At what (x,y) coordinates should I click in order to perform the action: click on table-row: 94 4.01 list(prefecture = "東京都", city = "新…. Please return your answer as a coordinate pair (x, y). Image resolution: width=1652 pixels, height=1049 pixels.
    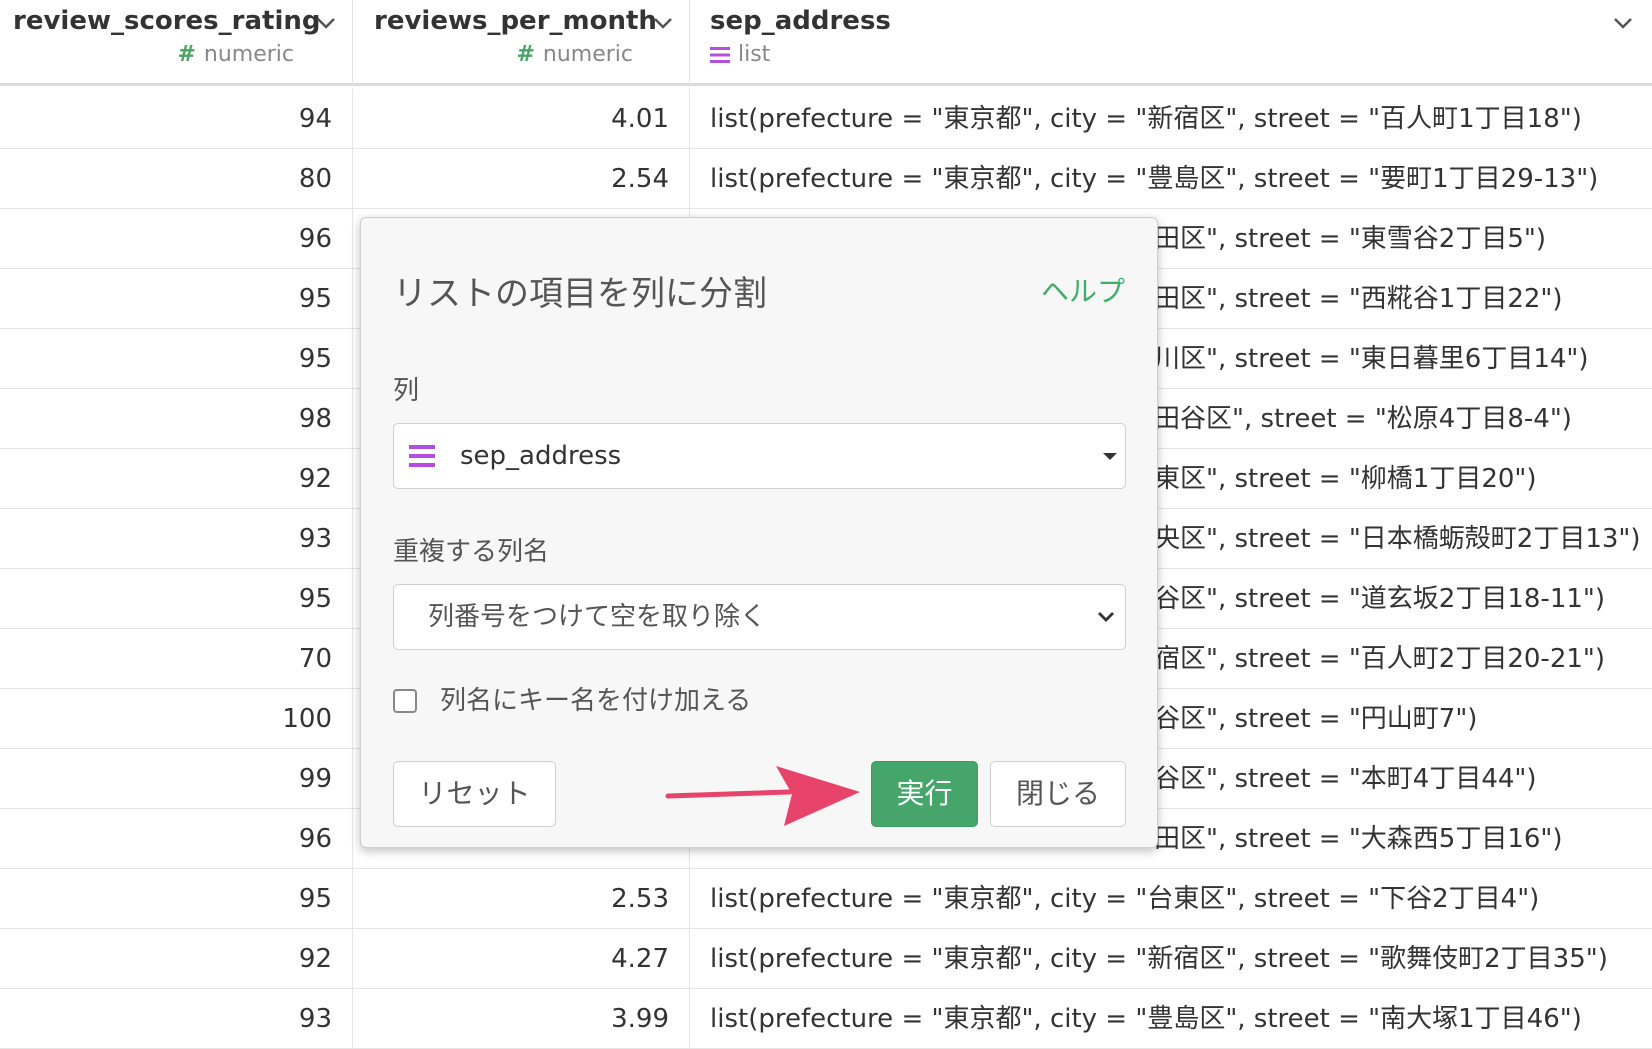
    Looking at the image, I should click on (826, 119).